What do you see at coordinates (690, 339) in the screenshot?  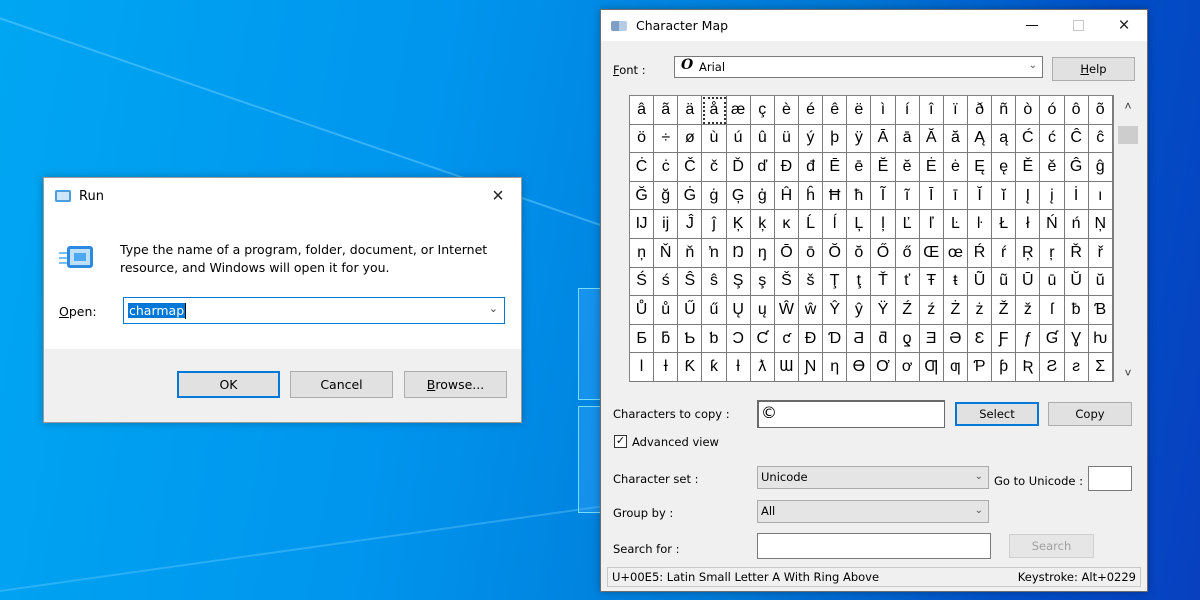 I see `character-cell: Ƅ` at bounding box center [690, 339].